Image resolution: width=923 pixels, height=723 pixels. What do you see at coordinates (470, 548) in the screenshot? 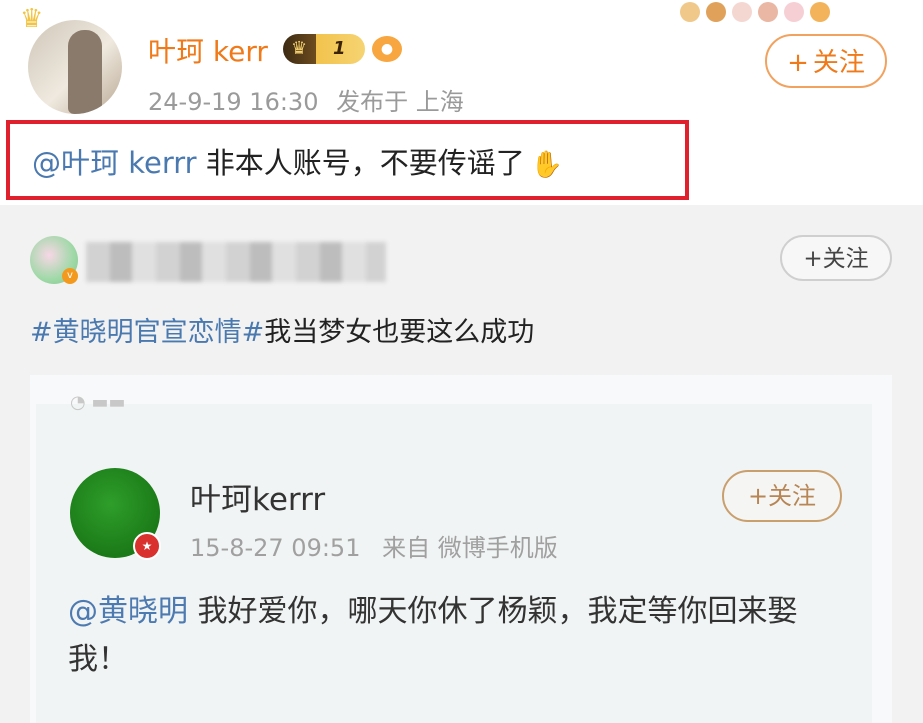
I see `source: 来自 微博手机版` at bounding box center [470, 548].